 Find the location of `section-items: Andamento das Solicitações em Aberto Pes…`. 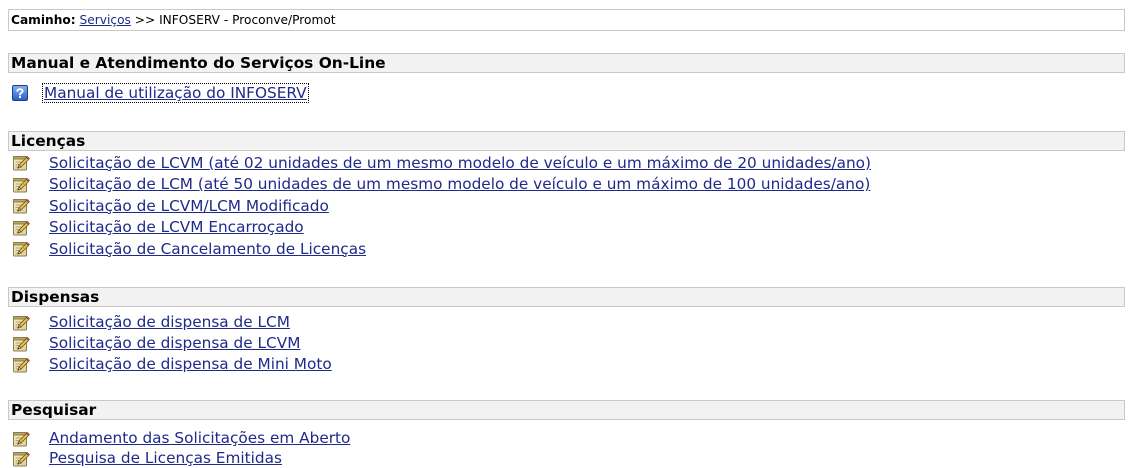

section-items: Andamento das Solicitações em Aberto Pes… is located at coordinates (566, 448).